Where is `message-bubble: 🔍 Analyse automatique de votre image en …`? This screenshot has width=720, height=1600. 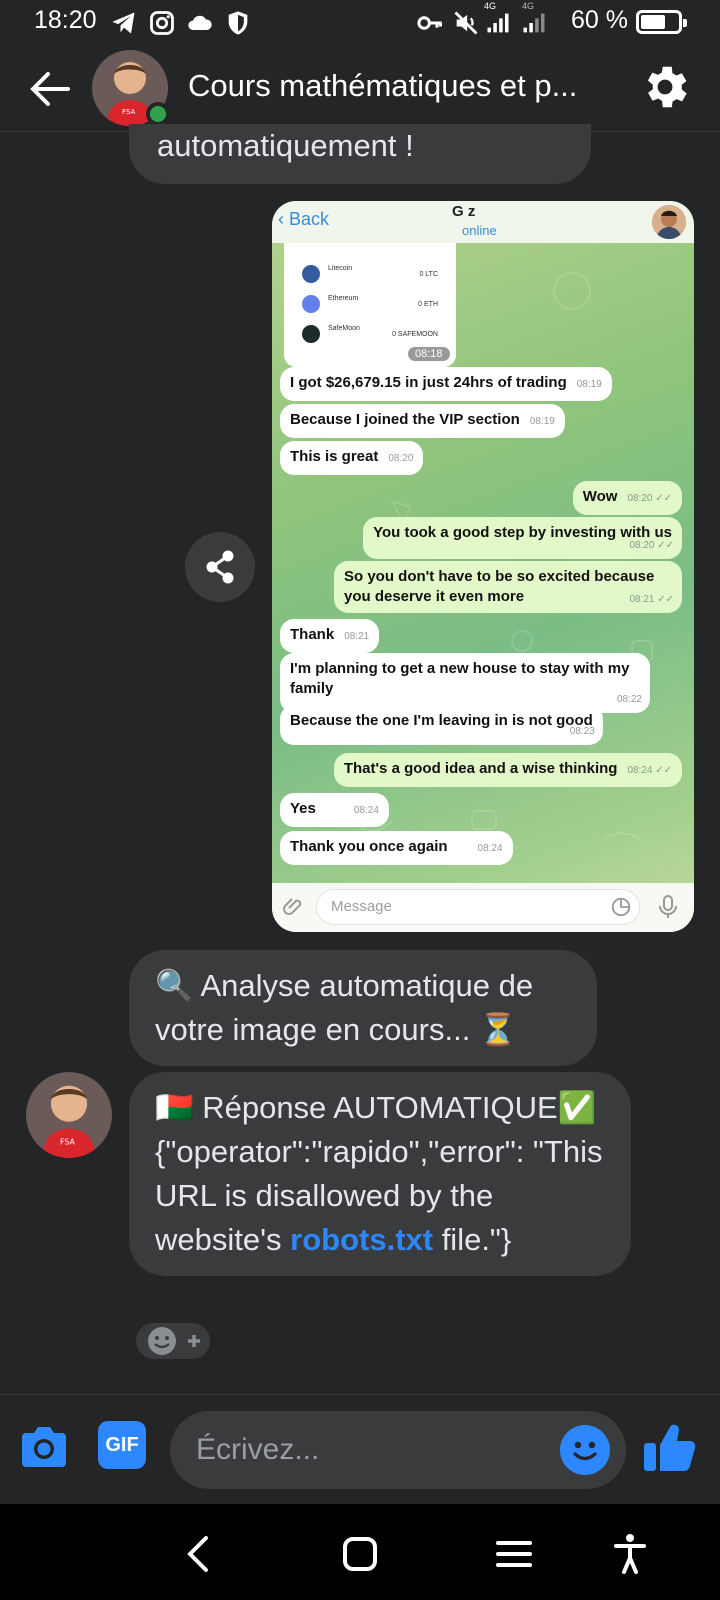 message-bubble: 🔍 Analyse automatique de votre image en … is located at coordinates (363, 1008).